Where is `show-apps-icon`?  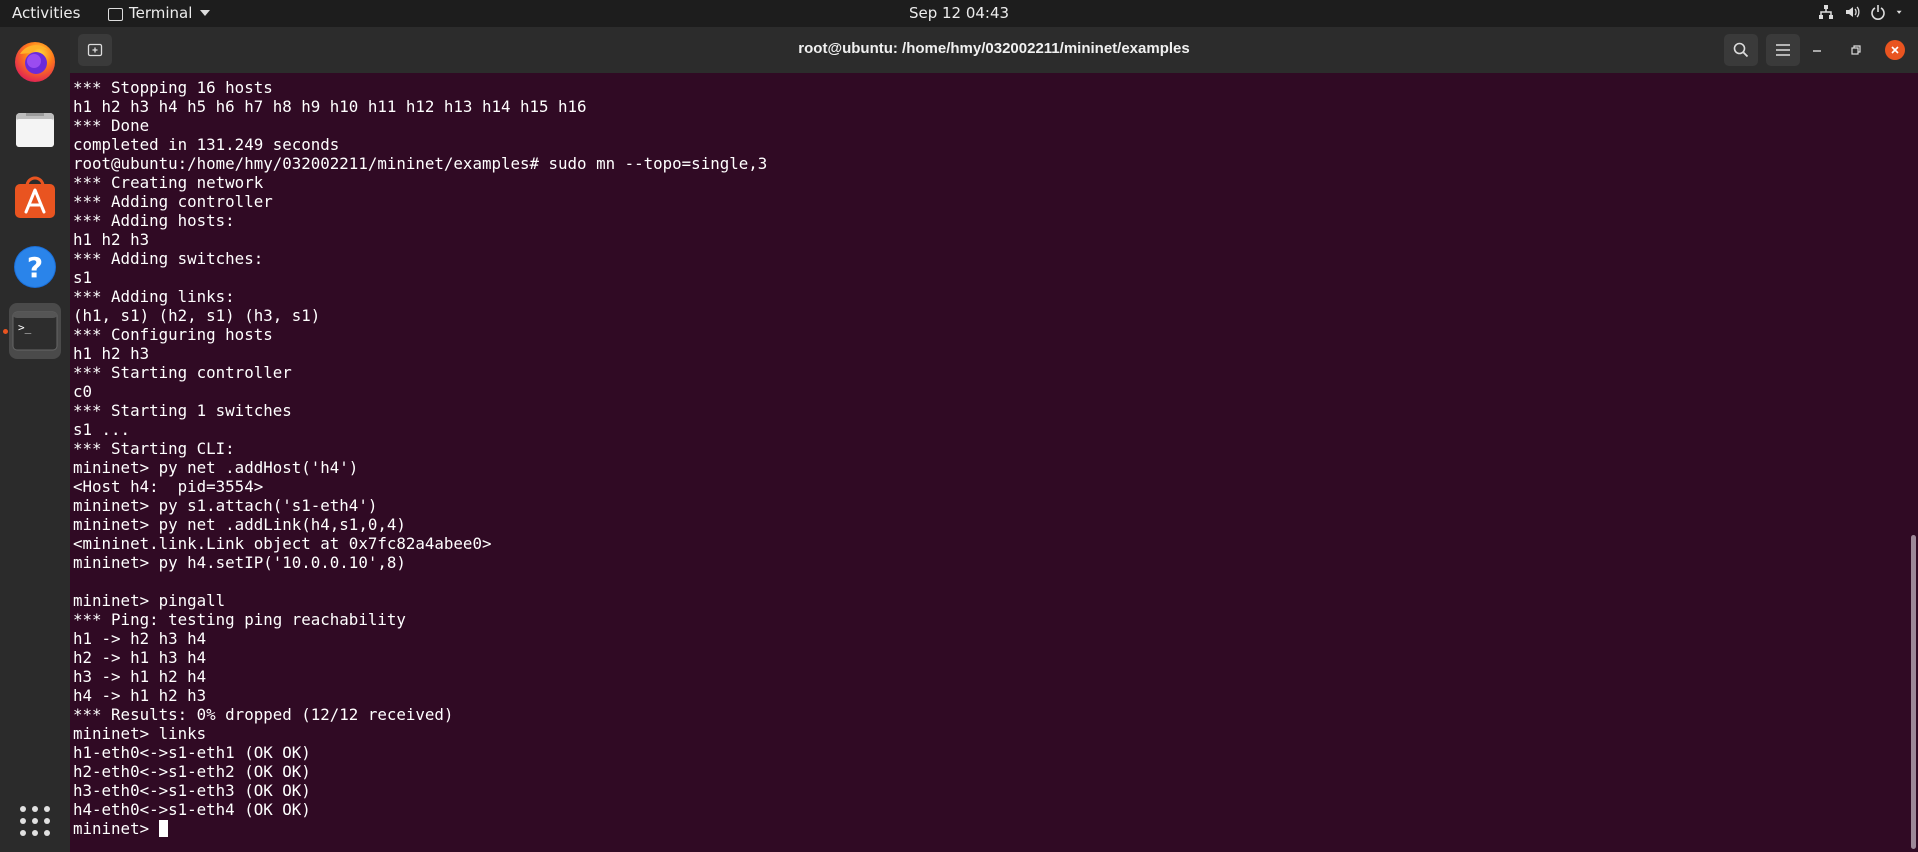
show-apps-icon is located at coordinates (35, 821).